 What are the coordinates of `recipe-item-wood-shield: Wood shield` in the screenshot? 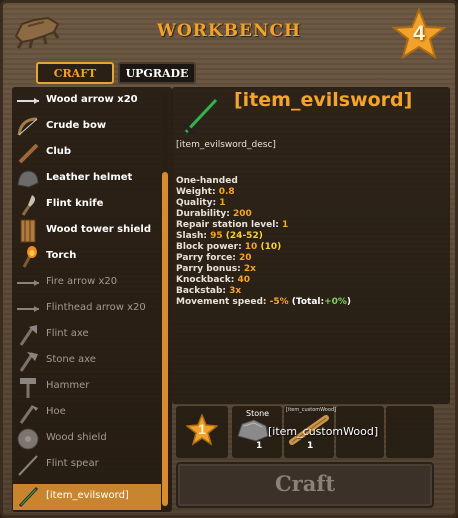 It's located at (87, 439).